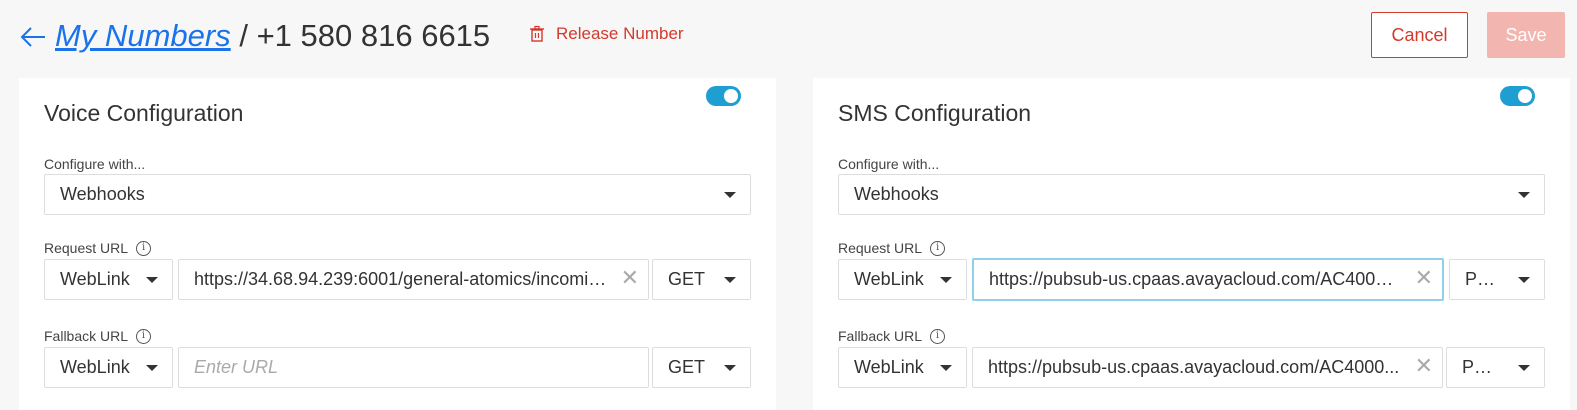 Image resolution: width=1577 pixels, height=410 pixels. I want to click on sms-configuration-title: SMS Configuration, so click(935, 113).